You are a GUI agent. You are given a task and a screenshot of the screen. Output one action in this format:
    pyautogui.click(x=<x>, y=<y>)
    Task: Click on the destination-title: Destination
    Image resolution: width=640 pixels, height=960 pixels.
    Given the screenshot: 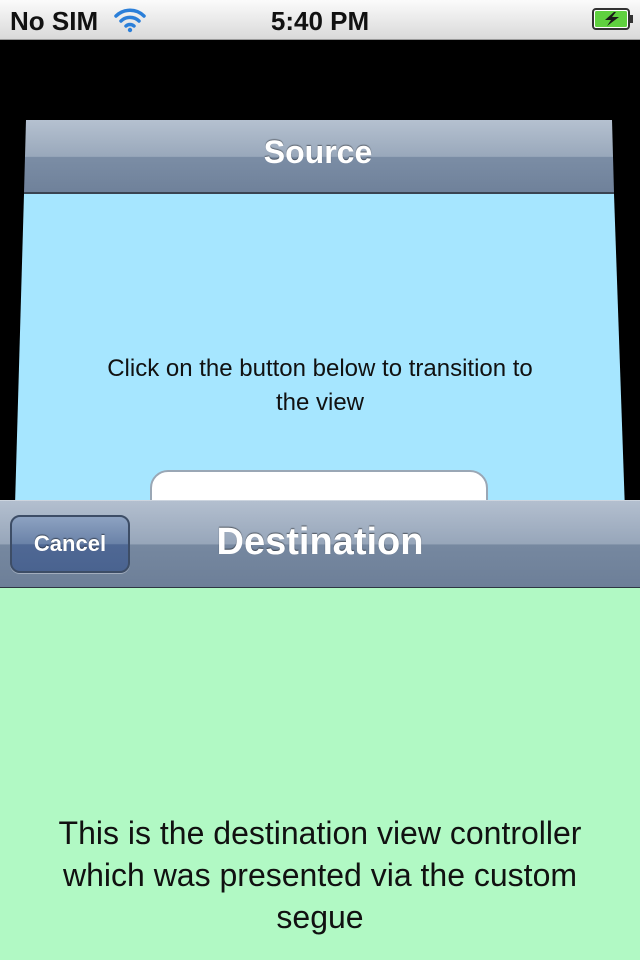 What is the action you would take?
    pyautogui.click(x=320, y=542)
    